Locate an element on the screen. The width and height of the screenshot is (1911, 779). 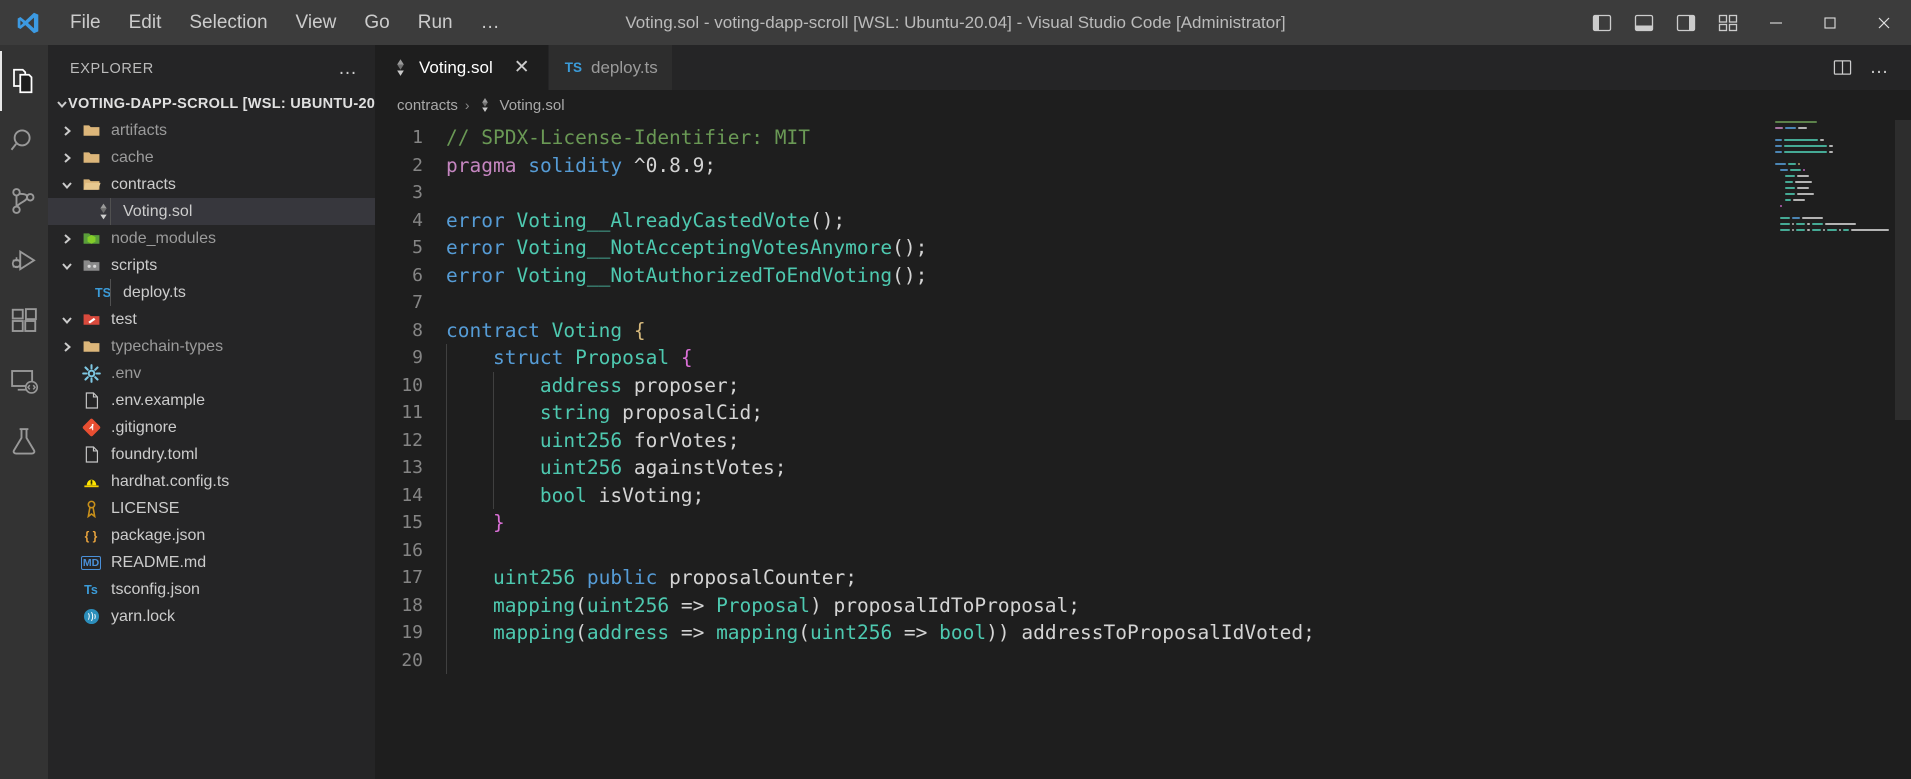
tree-item-label: contracts is located at coordinates (143, 184).